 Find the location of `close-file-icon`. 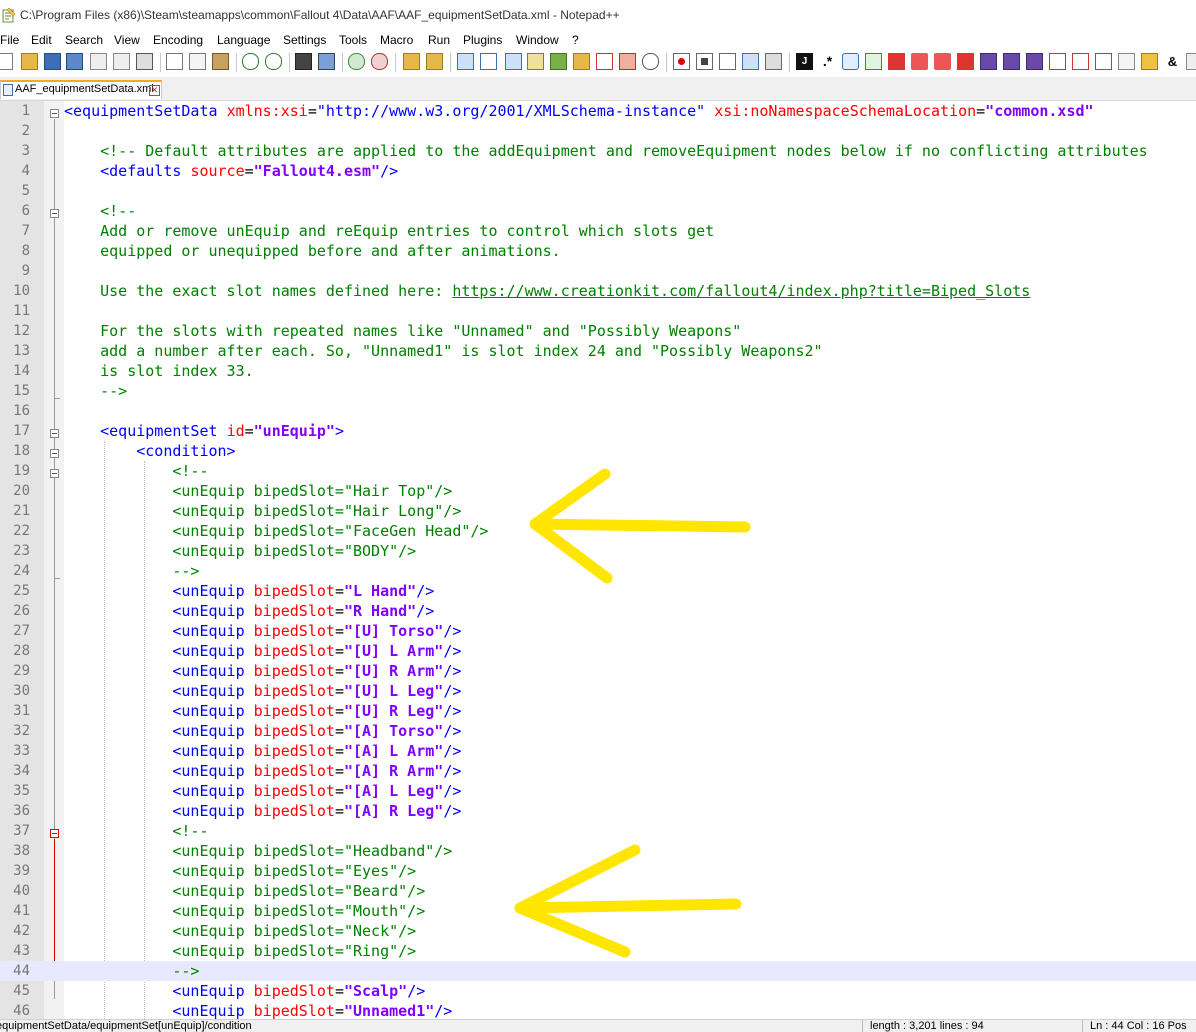

close-file-icon is located at coordinates (98, 61).